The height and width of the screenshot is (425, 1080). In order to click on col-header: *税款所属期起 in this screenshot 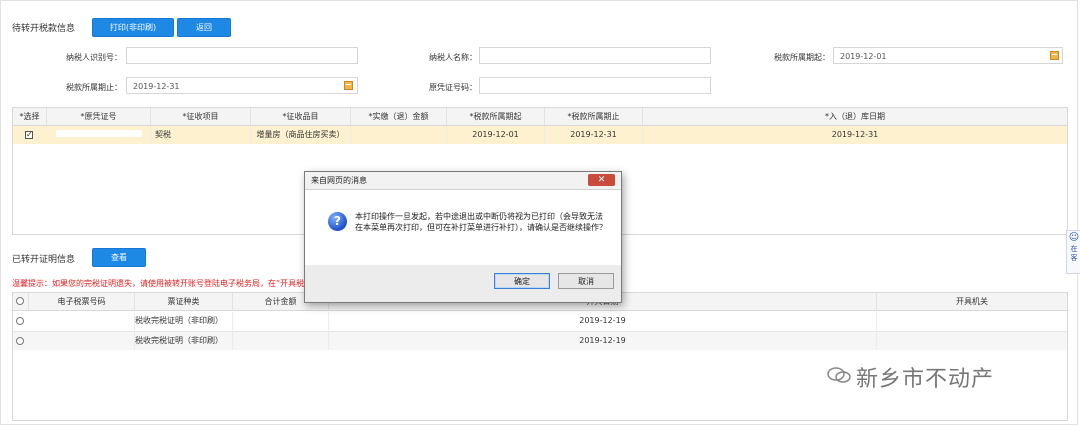, I will do `click(496, 117)`.